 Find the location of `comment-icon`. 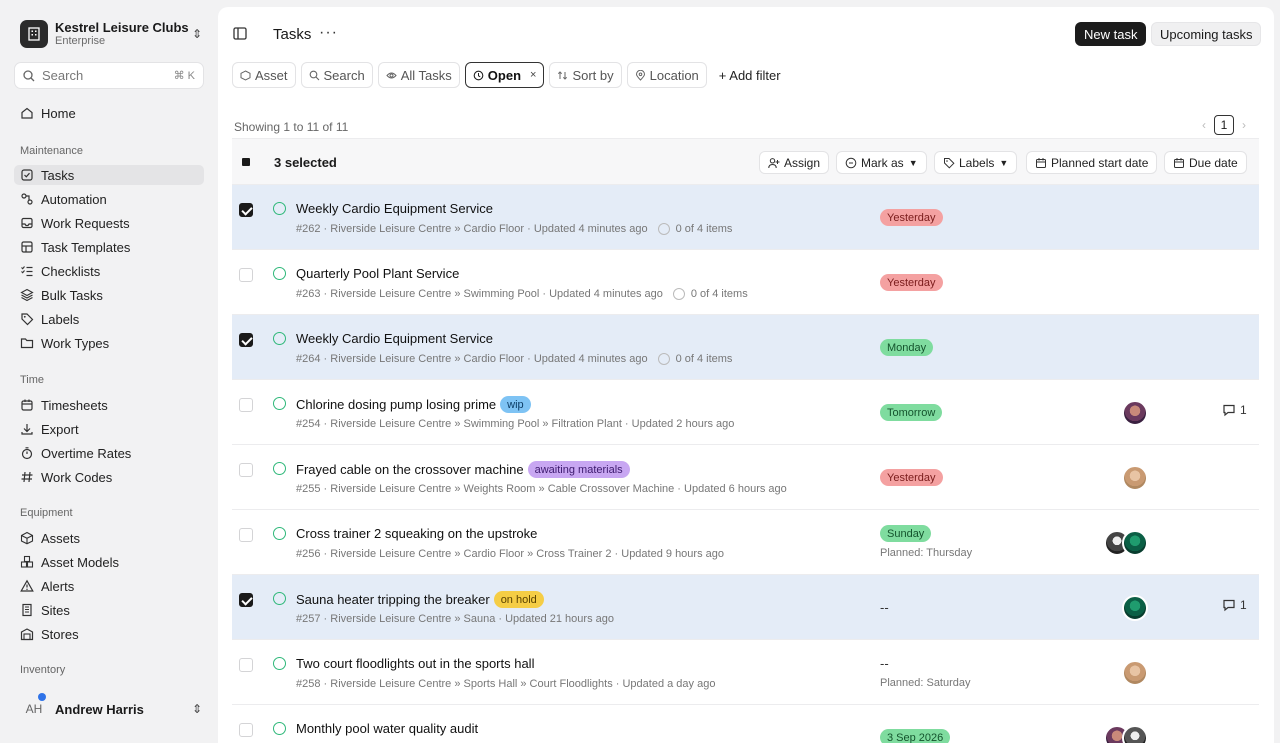

comment-icon is located at coordinates (1229, 605).